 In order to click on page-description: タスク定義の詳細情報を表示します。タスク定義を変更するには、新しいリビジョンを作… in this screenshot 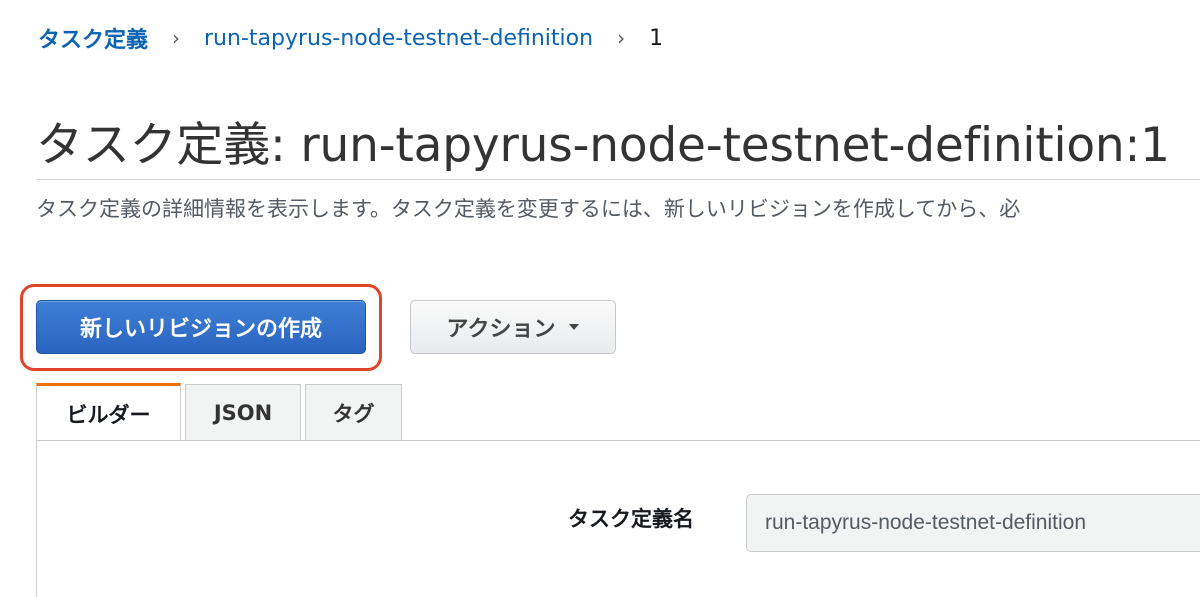, I will do `click(528, 209)`.